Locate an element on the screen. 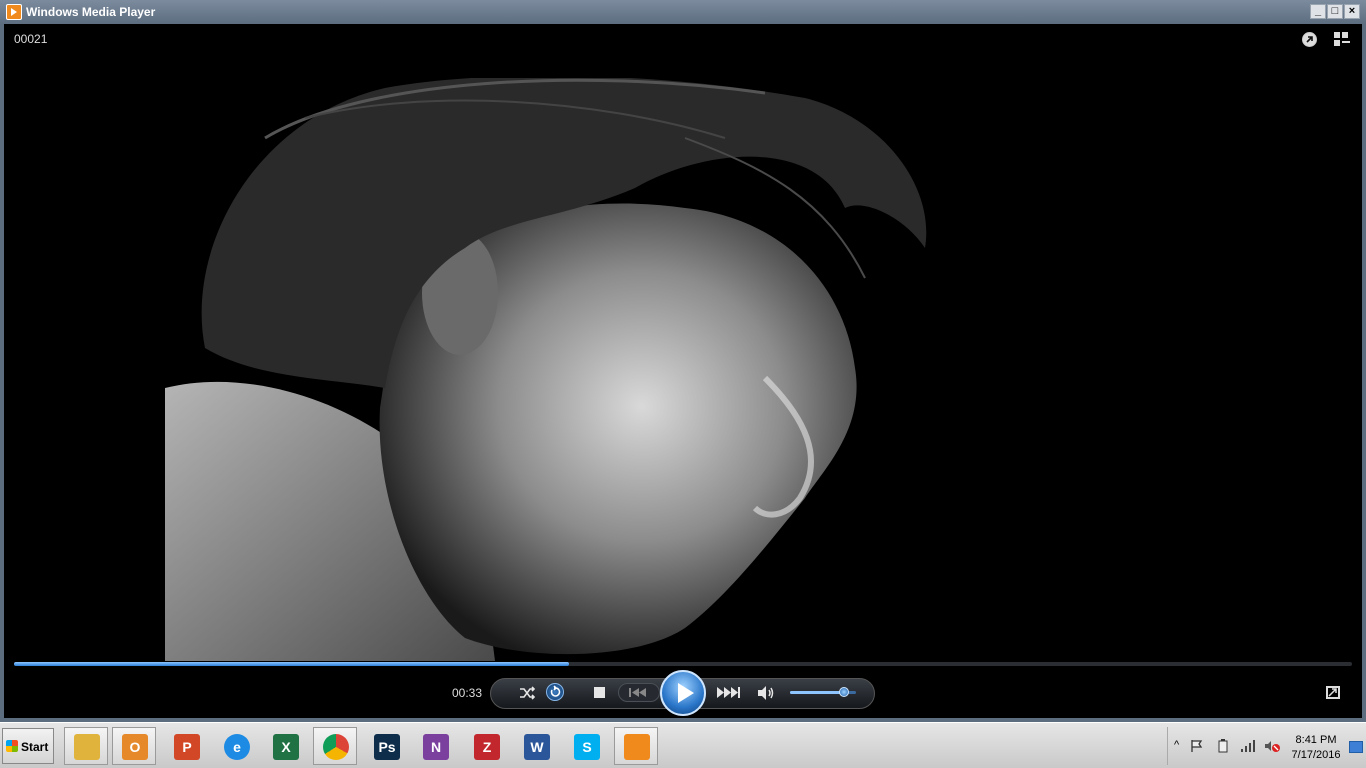 The image size is (1366, 768). filezilla-icon: Z is located at coordinates (487, 747).